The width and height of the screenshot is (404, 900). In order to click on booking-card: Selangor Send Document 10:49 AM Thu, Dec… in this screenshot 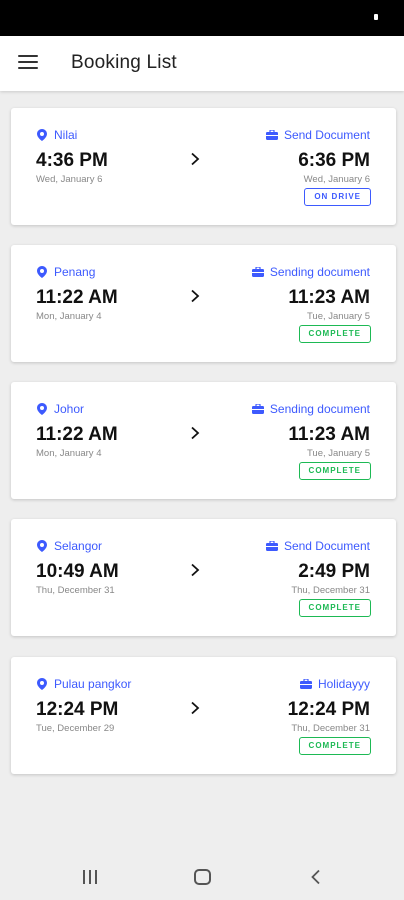, I will do `click(203, 577)`.